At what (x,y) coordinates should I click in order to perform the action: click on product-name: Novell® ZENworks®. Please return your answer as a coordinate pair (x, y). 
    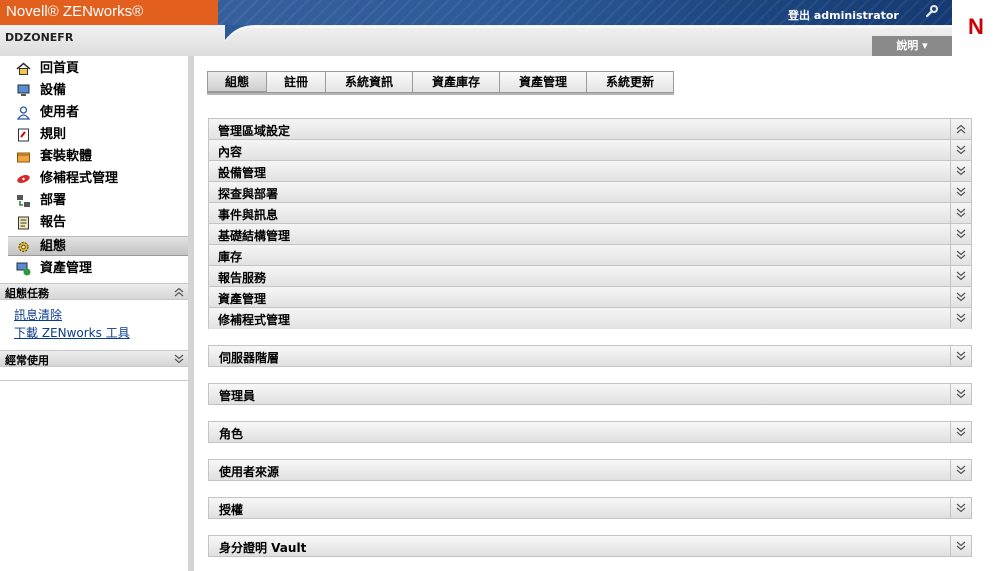
    Looking at the image, I should click on (75, 11).